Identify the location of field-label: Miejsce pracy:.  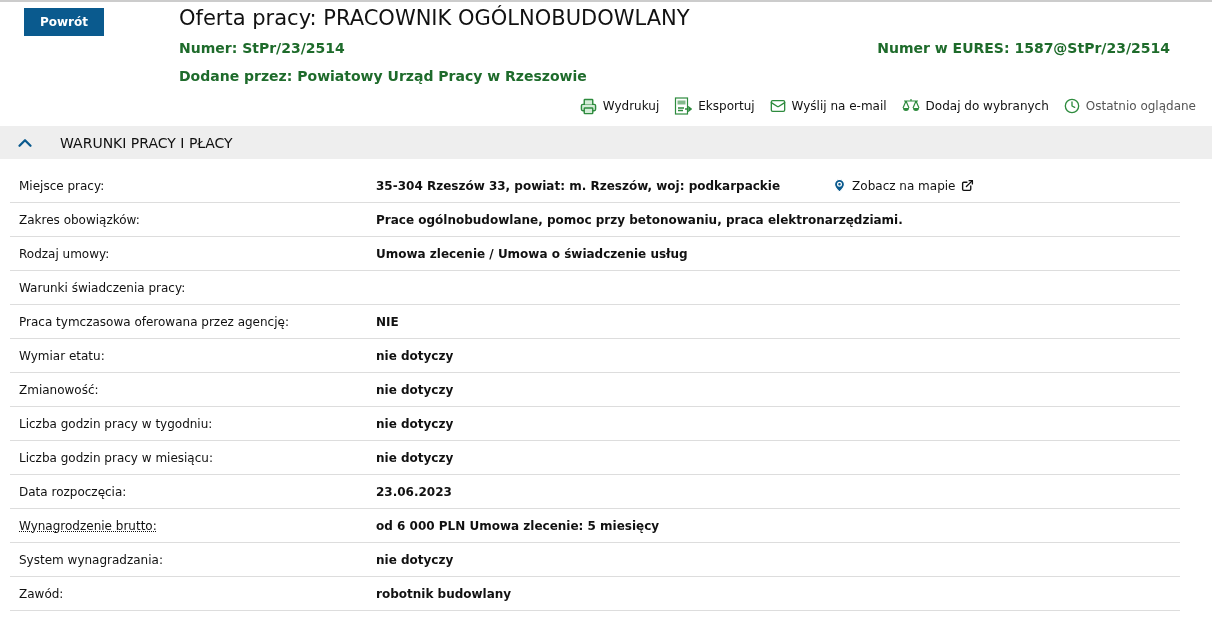
(62, 185).